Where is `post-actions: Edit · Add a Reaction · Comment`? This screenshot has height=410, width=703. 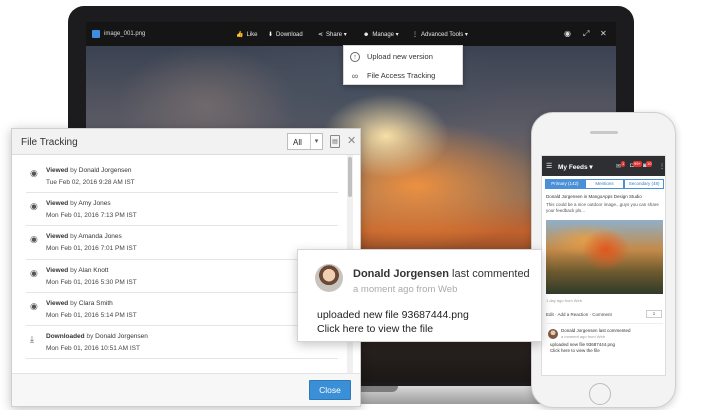 post-actions: Edit · Add a Reaction · Comment is located at coordinates (579, 314).